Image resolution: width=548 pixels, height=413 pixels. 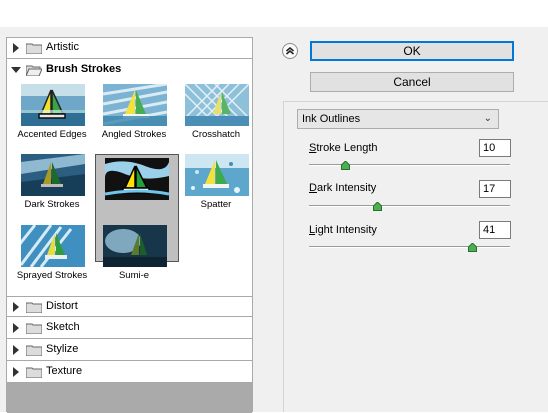 I want to click on accented-edges-preview-icon, so click(x=53, y=105).